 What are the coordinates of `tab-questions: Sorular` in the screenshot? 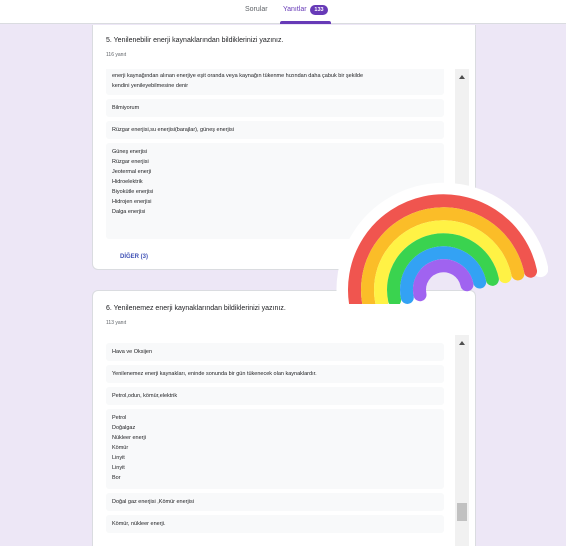 It's located at (256, 9).